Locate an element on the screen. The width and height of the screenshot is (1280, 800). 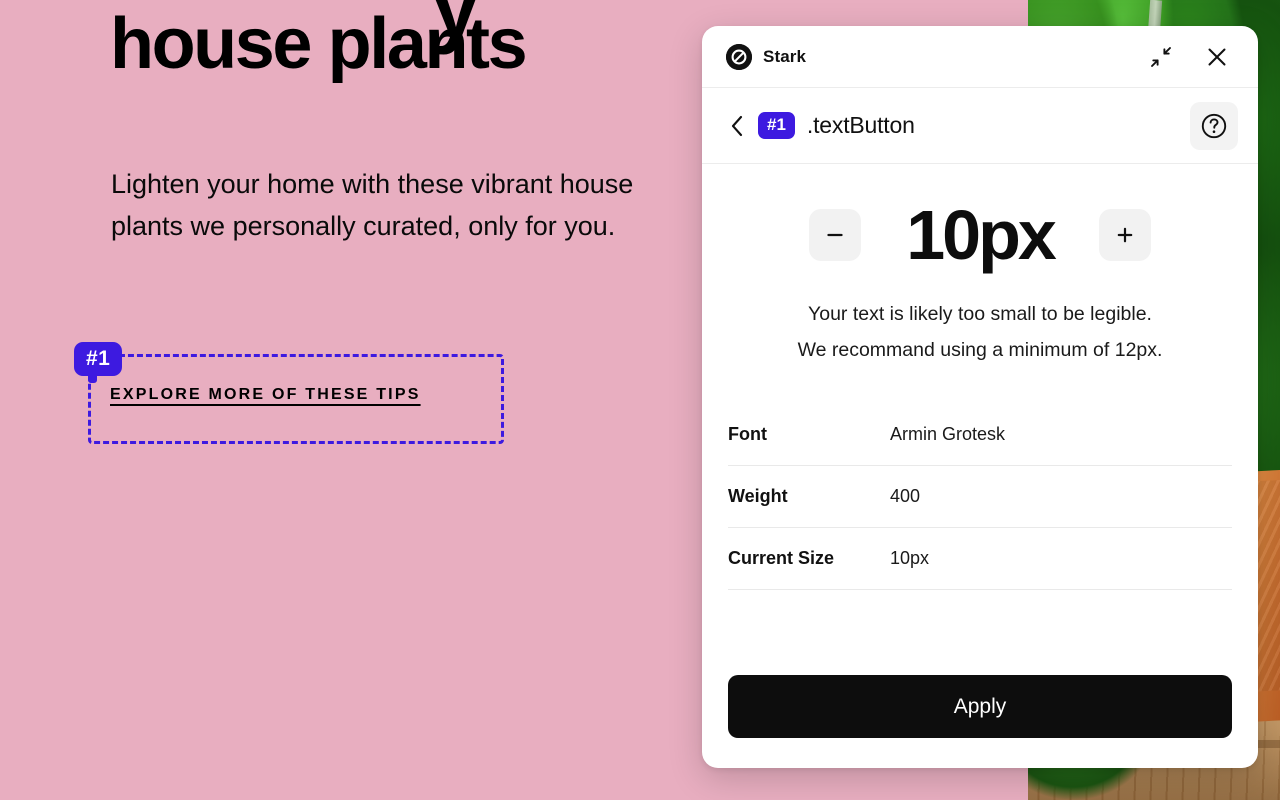
panel-footer: Apply is located at coordinates (980, 721).